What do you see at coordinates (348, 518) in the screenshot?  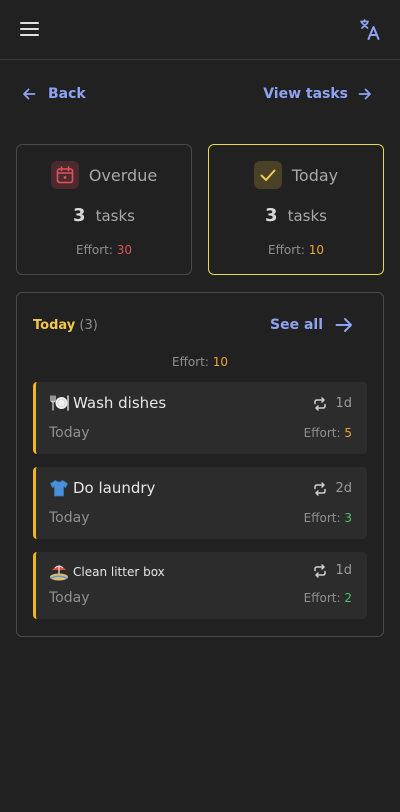 I see `task-effort-value: 3` at bounding box center [348, 518].